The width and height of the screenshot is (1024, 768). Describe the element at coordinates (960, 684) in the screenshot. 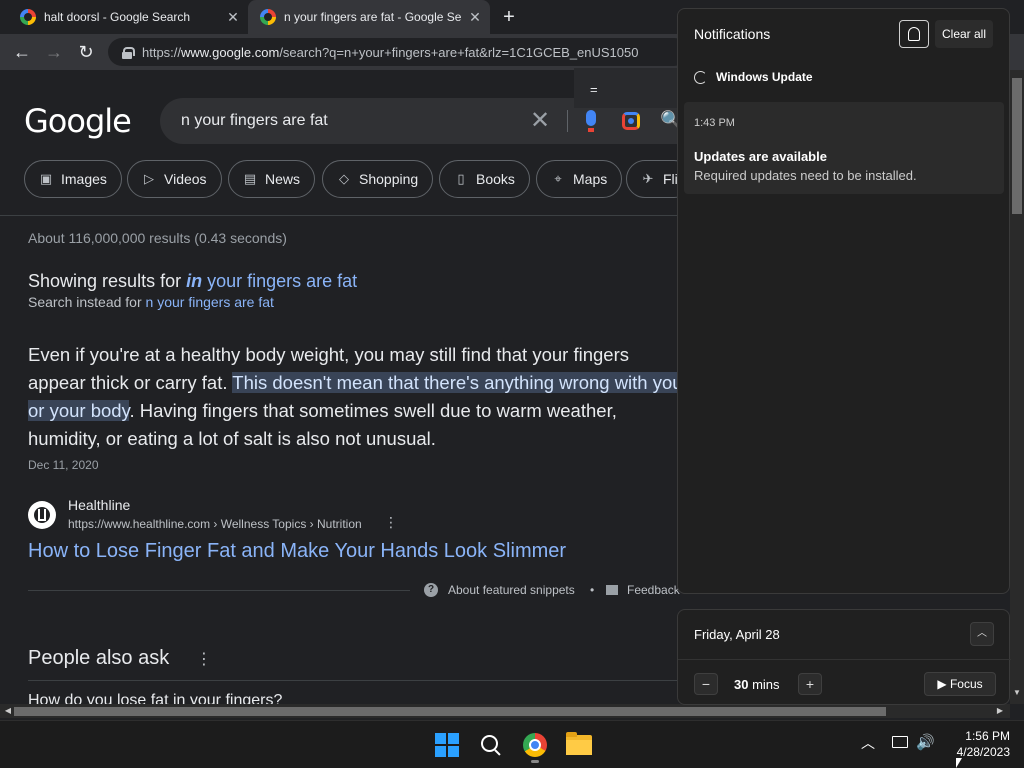

I see `focus-button: ▶ Focus` at that location.